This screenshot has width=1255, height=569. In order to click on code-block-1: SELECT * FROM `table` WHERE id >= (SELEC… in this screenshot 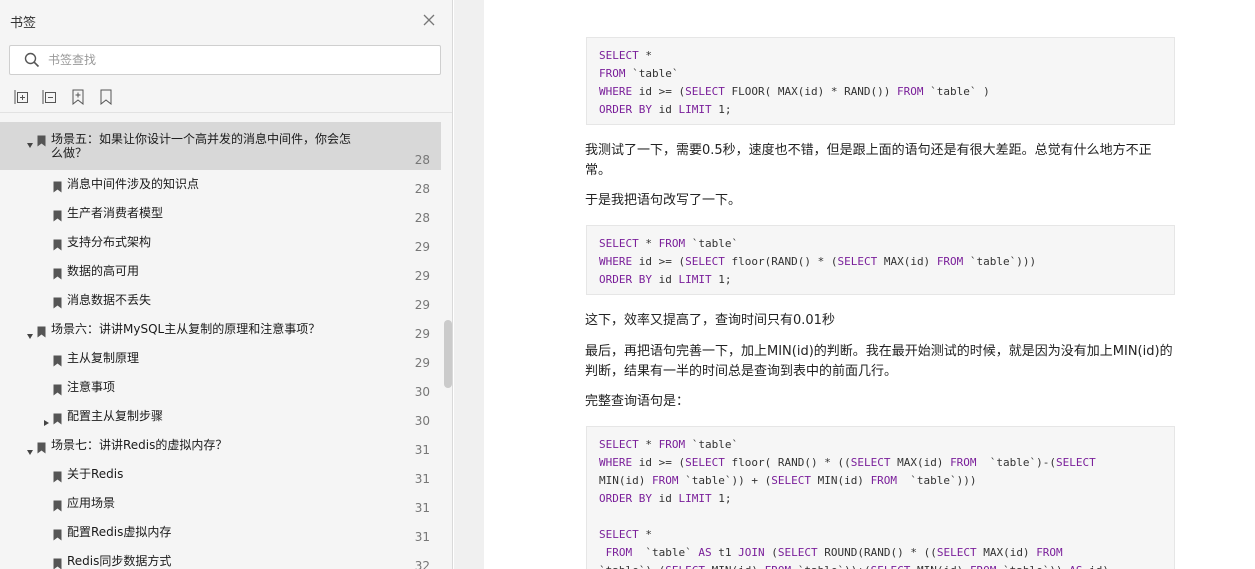, I will do `click(880, 81)`.